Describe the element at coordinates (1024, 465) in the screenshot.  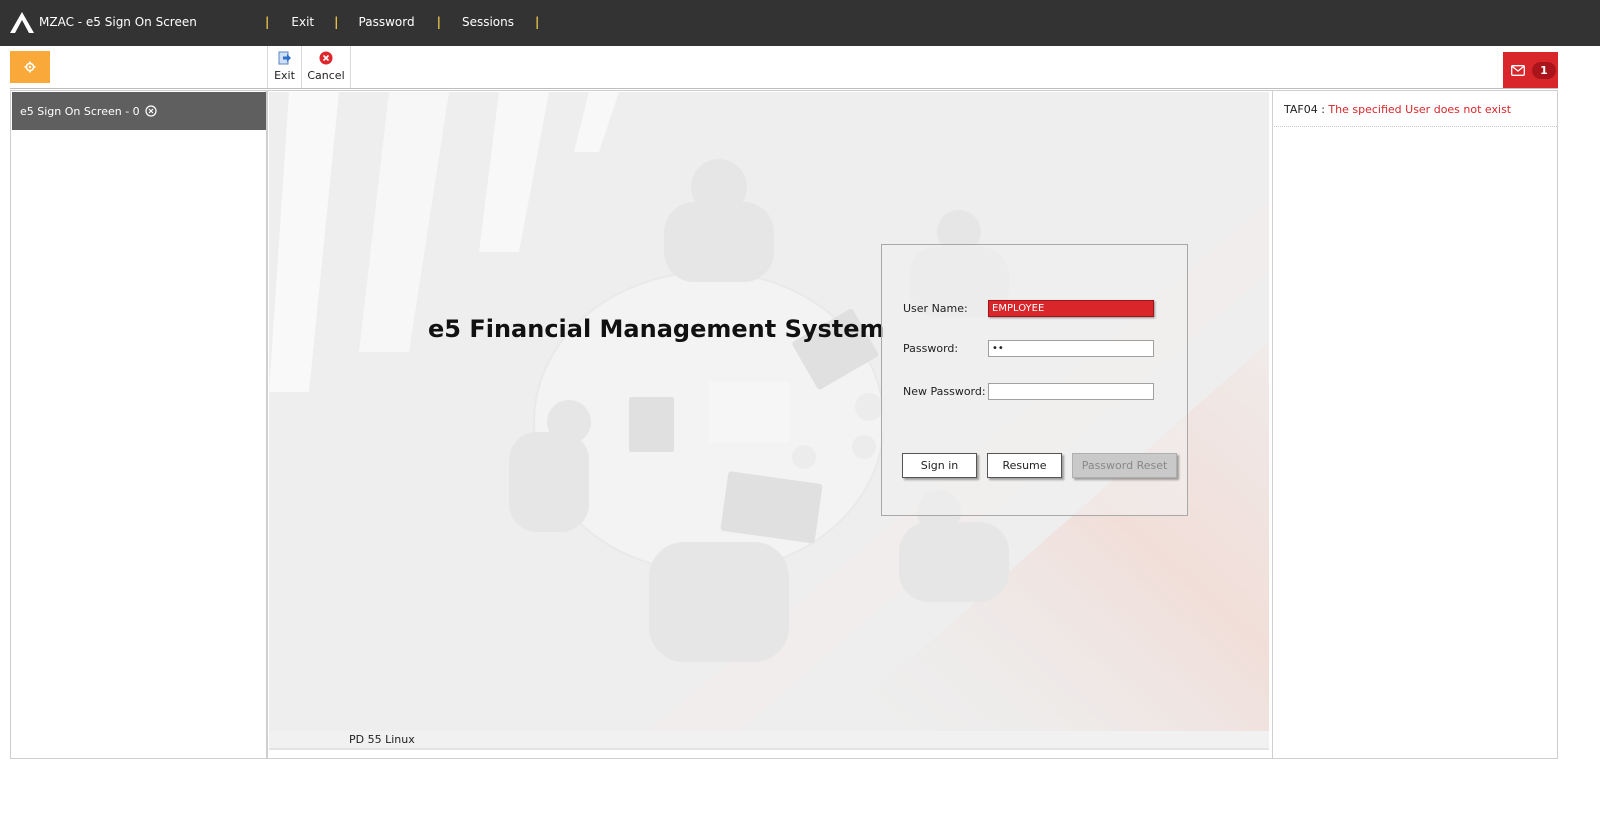
I see `resume-button: Resume` at that location.